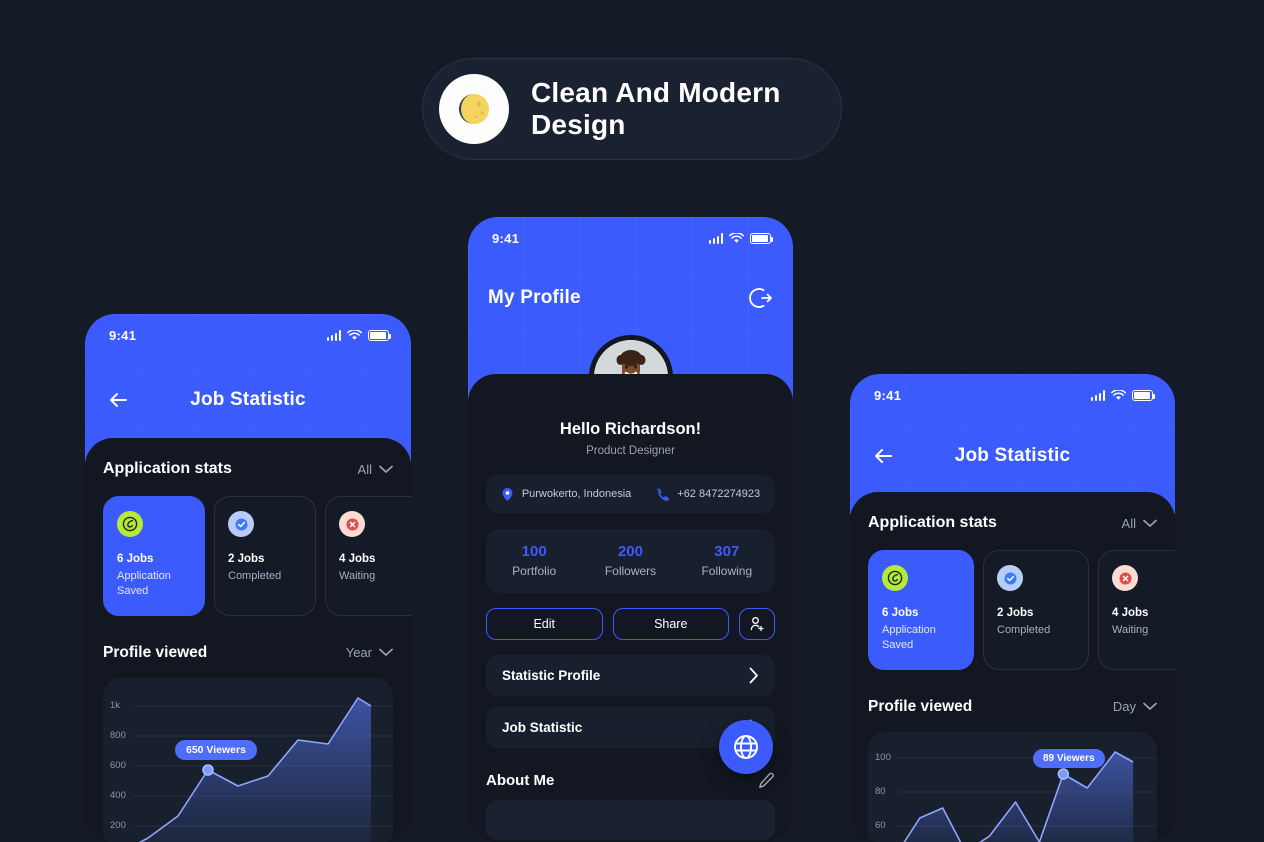  What do you see at coordinates (248, 653) in the screenshot?
I see `profile-viewed-header: Profile viewed Year` at bounding box center [248, 653].